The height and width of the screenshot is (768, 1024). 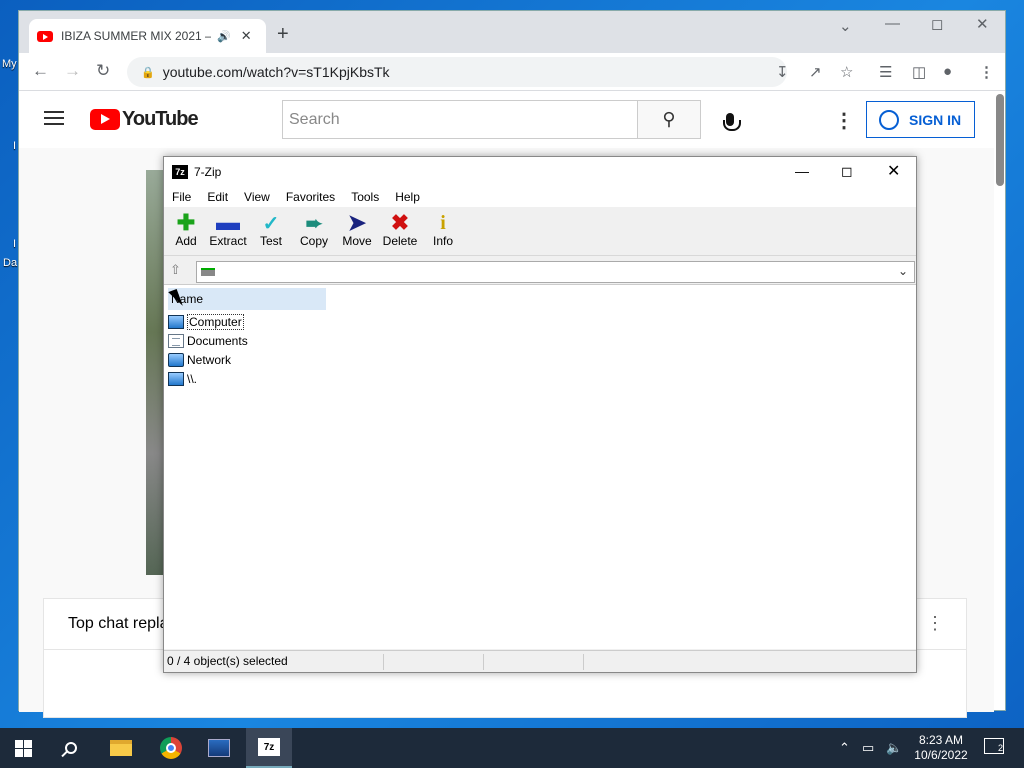 I want to click on add-label: Add, so click(x=186, y=241).